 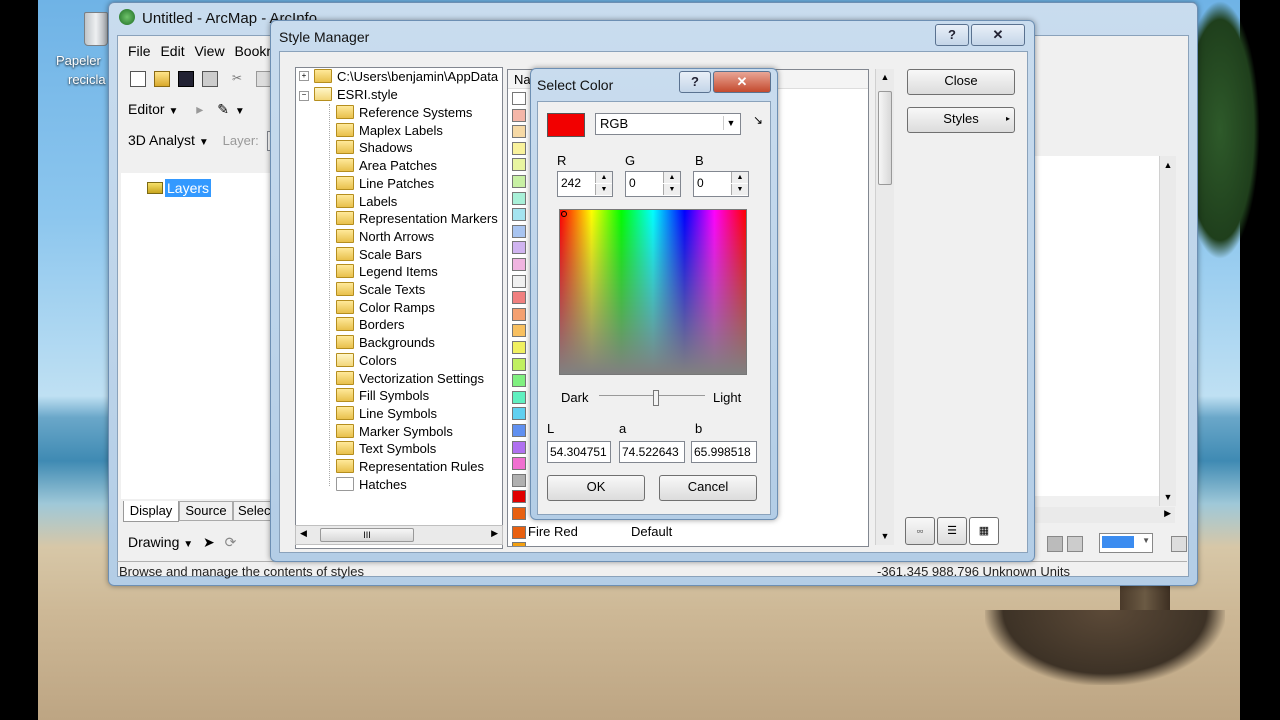 I want to click on list-item-name: Fire Red, so click(x=553, y=531).